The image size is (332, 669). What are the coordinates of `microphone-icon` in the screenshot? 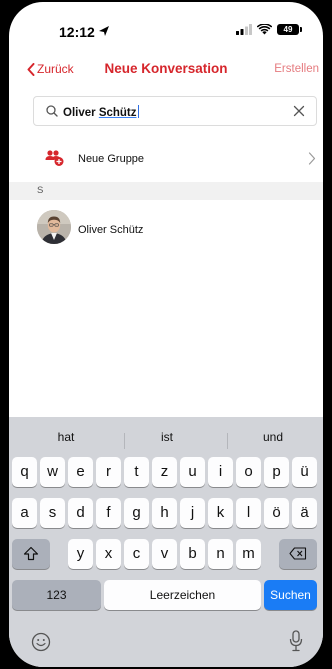 It's located at (296, 641).